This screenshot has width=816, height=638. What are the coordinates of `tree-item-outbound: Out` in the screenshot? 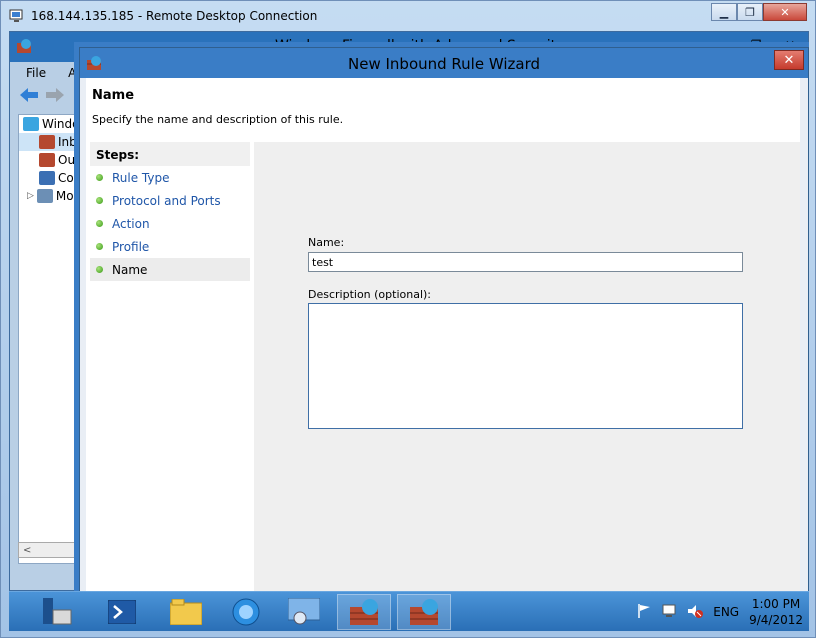 It's located at (50, 160).